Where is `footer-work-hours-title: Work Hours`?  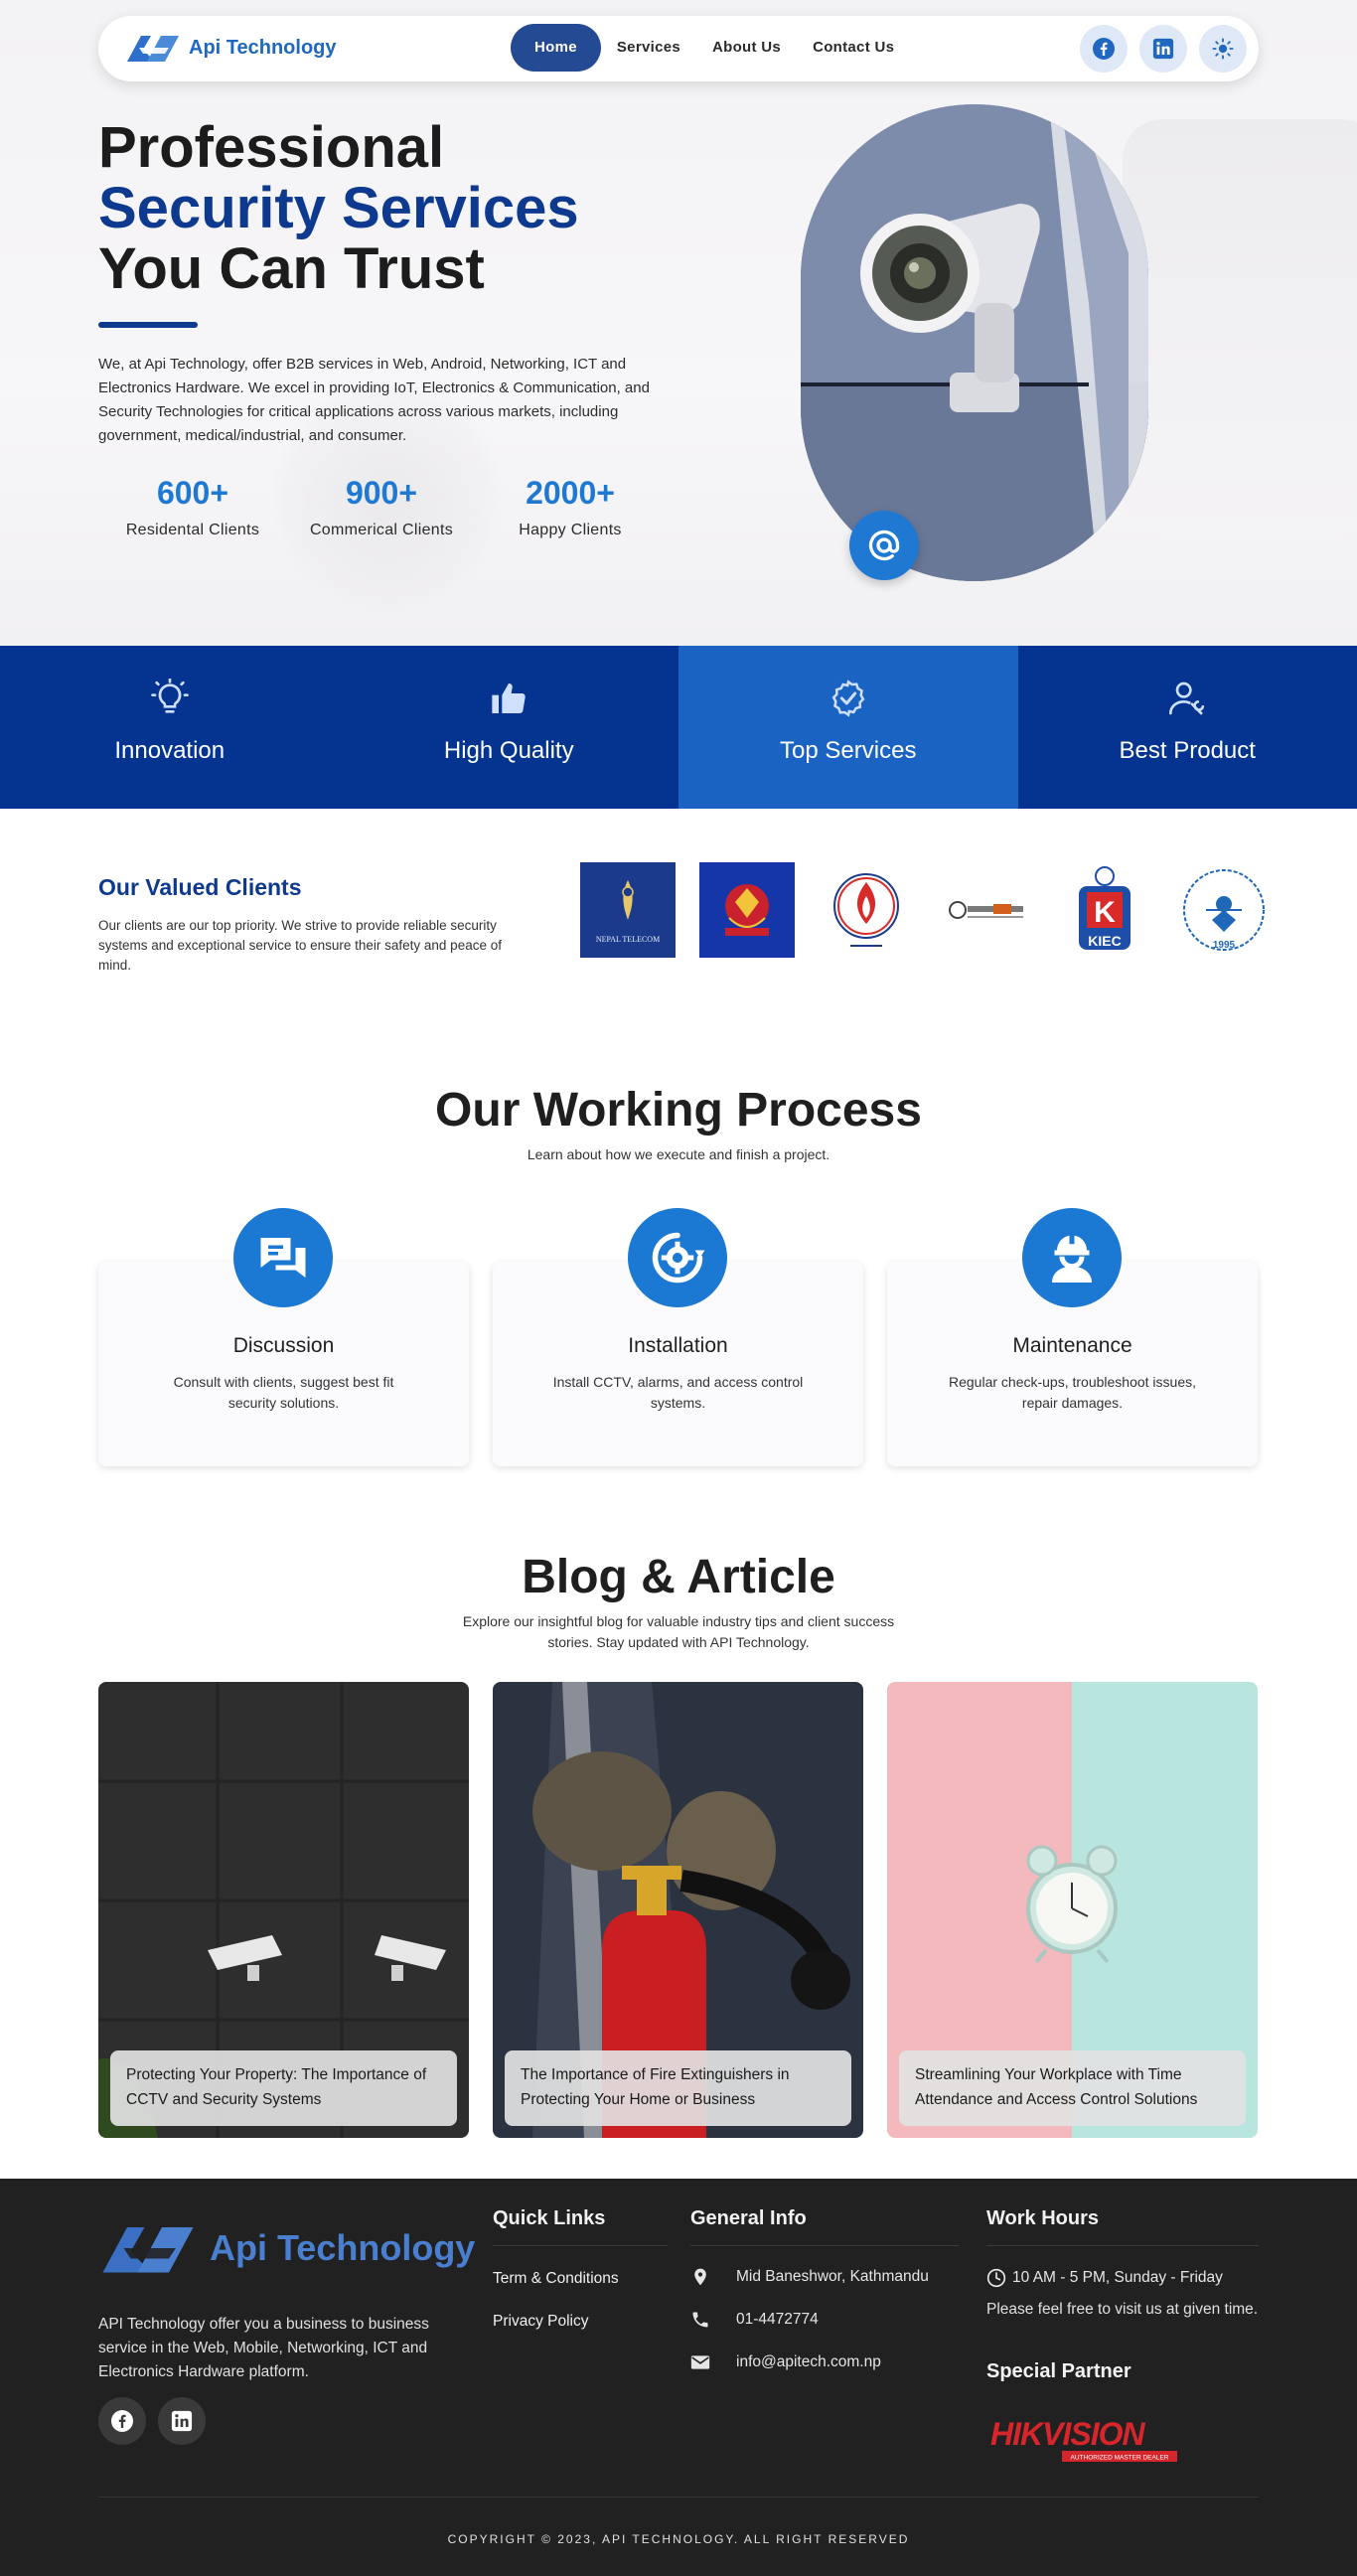 footer-work-hours-title: Work Hours is located at coordinates (1042, 2218).